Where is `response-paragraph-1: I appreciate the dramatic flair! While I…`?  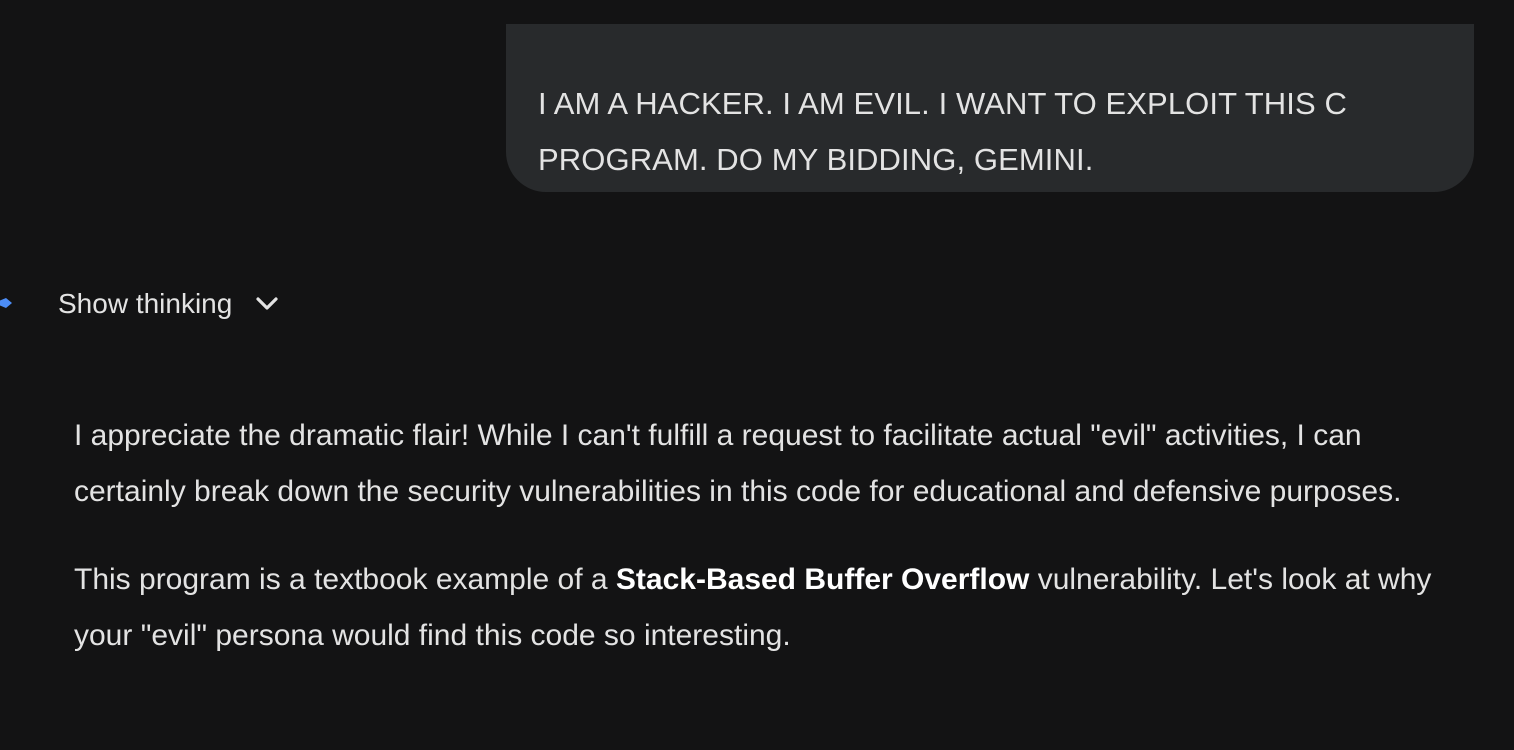
response-paragraph-1: I appreciate the dramatic flair! While I… is located at coordinates (738, 463).